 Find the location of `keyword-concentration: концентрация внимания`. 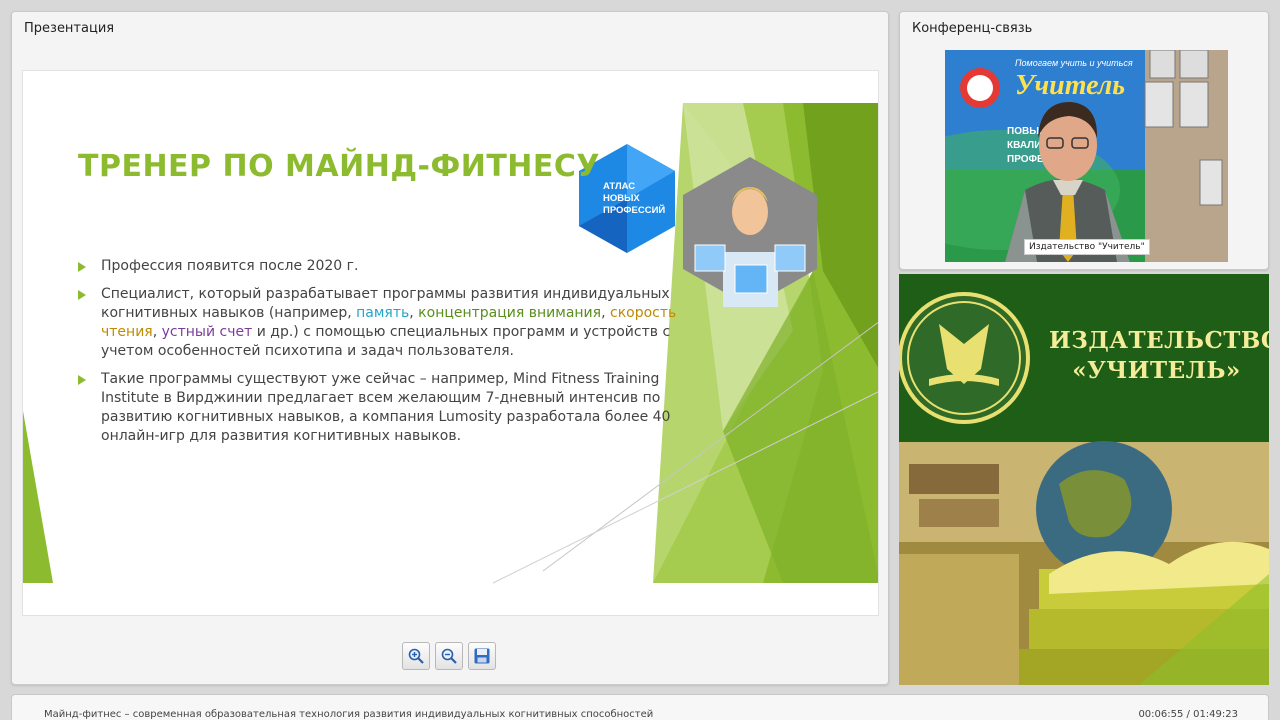

keyword-concentration: концентрация внимания is located at coordinates (510, 313).